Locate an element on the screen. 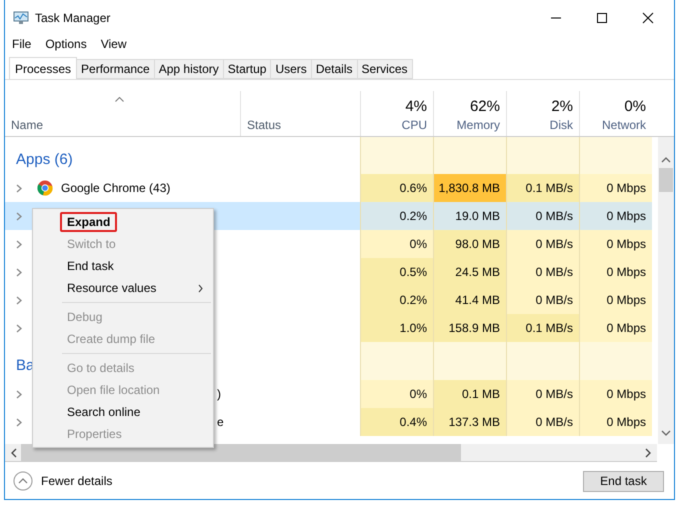 The width and height of the screenshot is (682, 517). table-cell: 1,830.8 MB is located at coordinates (469, 188).